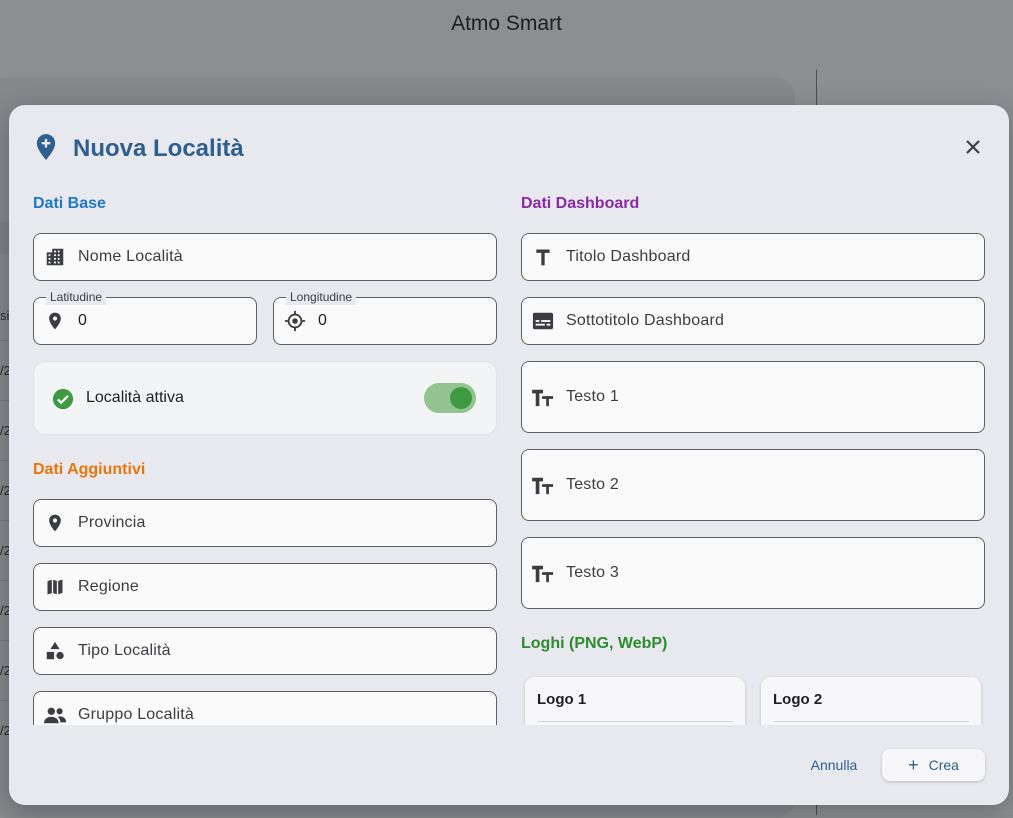  Describe the element at coordinates (136, 714) in the screenshot. I see `location-group-placeholder: Gruppo Località` at that location.